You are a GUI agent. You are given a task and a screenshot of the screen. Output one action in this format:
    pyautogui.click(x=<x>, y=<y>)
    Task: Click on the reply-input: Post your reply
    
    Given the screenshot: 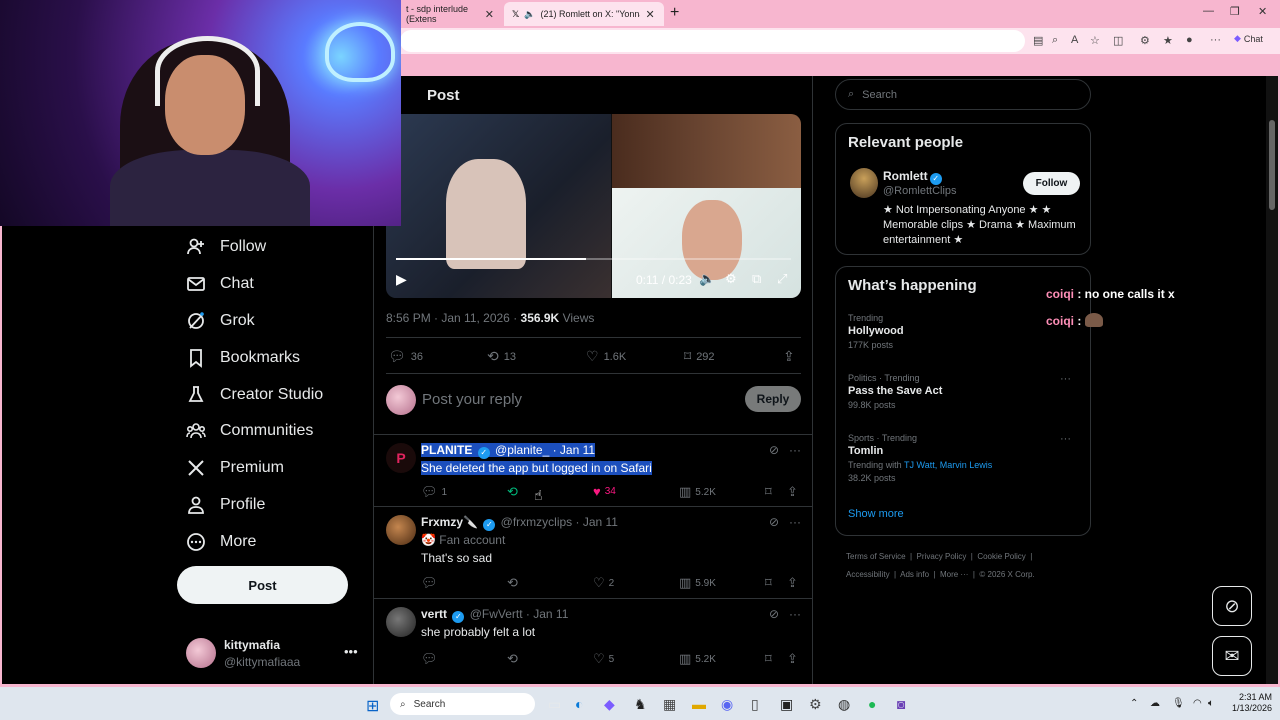 What is the action you would take?
    pyautogui.click(x=472, y=399)
    